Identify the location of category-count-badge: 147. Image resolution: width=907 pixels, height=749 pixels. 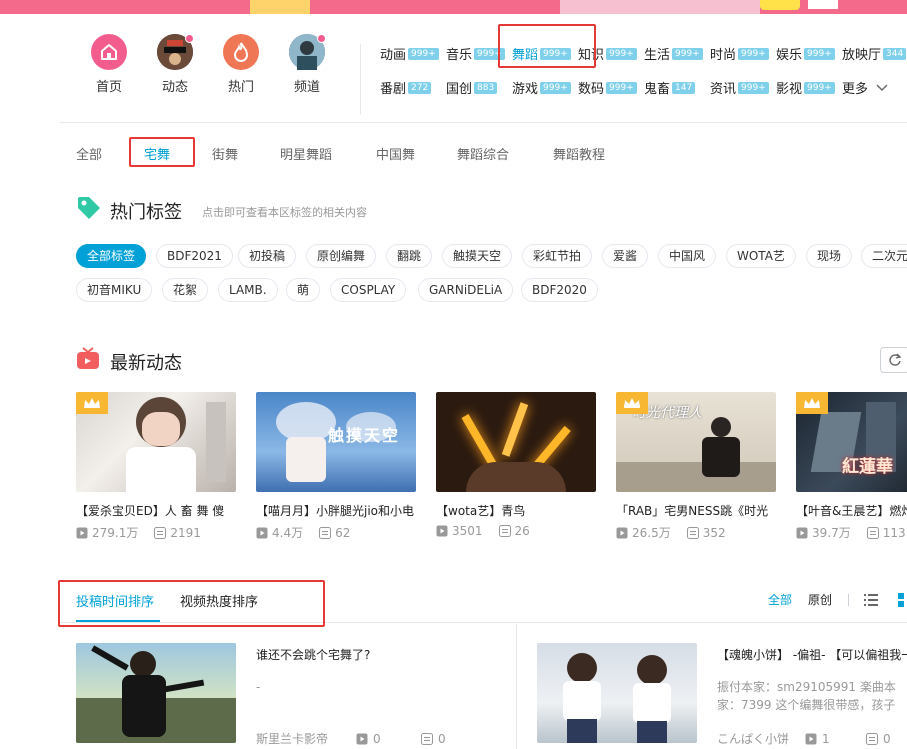
(684, 87).